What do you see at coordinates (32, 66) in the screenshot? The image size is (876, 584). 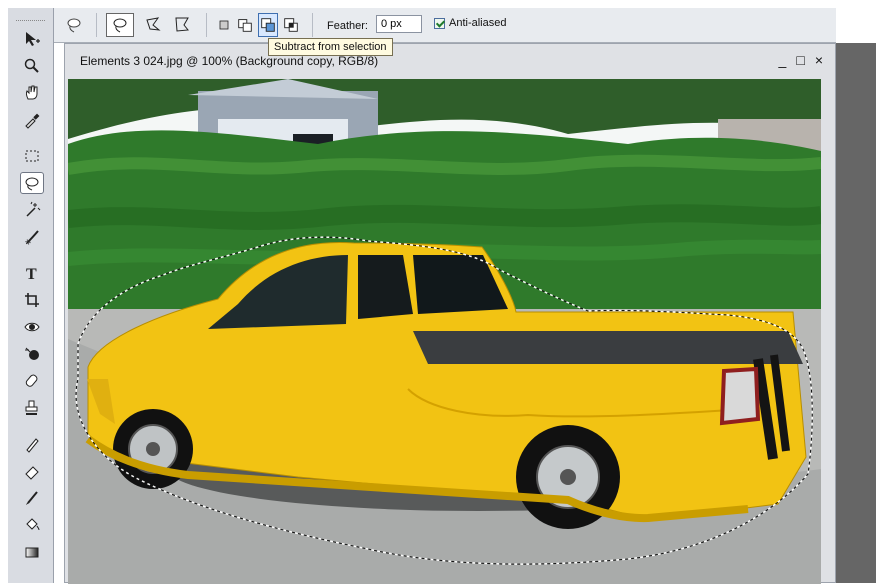 I see `zoom-tool-icon` at bounding box center [32, 66].